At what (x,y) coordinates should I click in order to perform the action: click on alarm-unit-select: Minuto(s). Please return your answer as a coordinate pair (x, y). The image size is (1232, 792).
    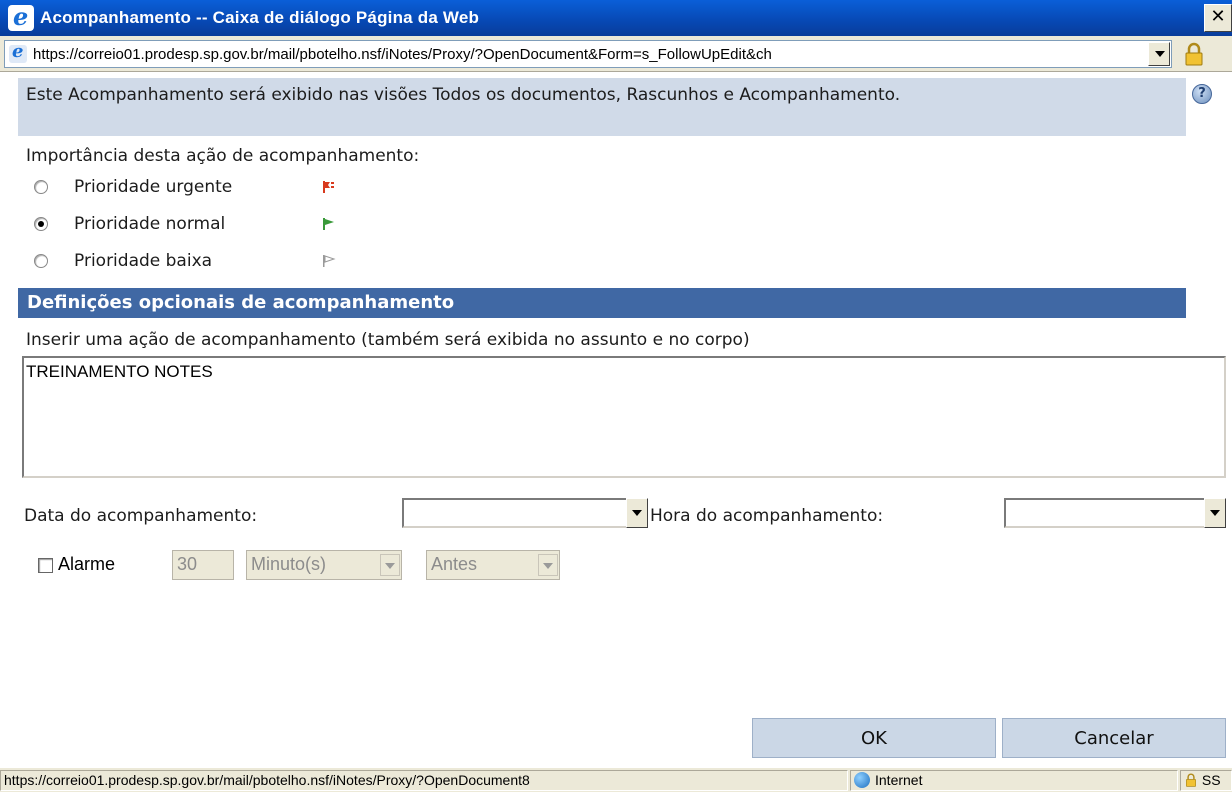
    Looking at the image, I should click on (324, 565).